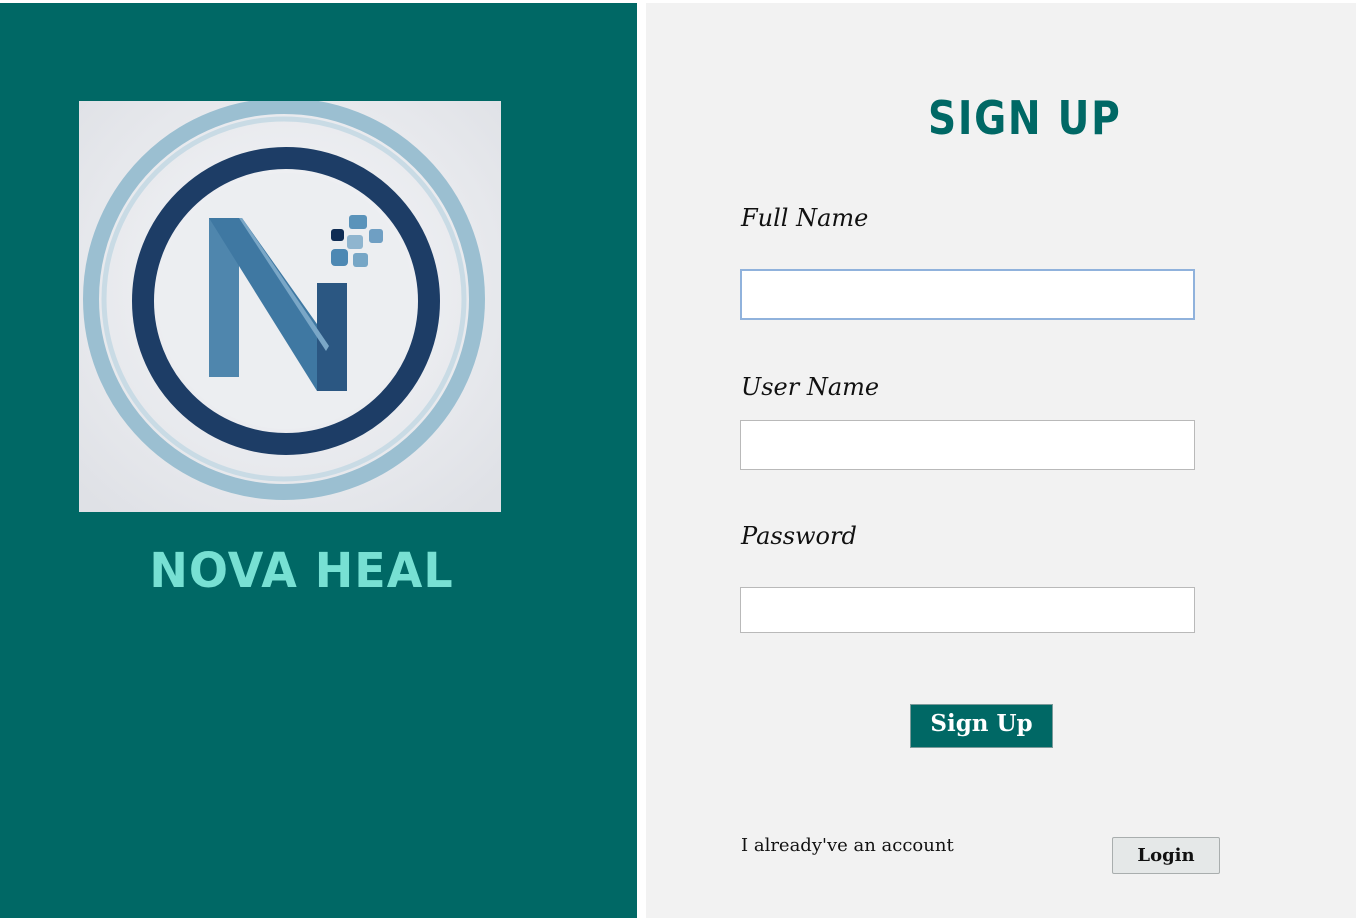 The width and height of the screenshot is (1356, 918). Describe the element at coordinates (981, 726) in the screenshot. I see `sign-up-button: Sign Up` at that location.